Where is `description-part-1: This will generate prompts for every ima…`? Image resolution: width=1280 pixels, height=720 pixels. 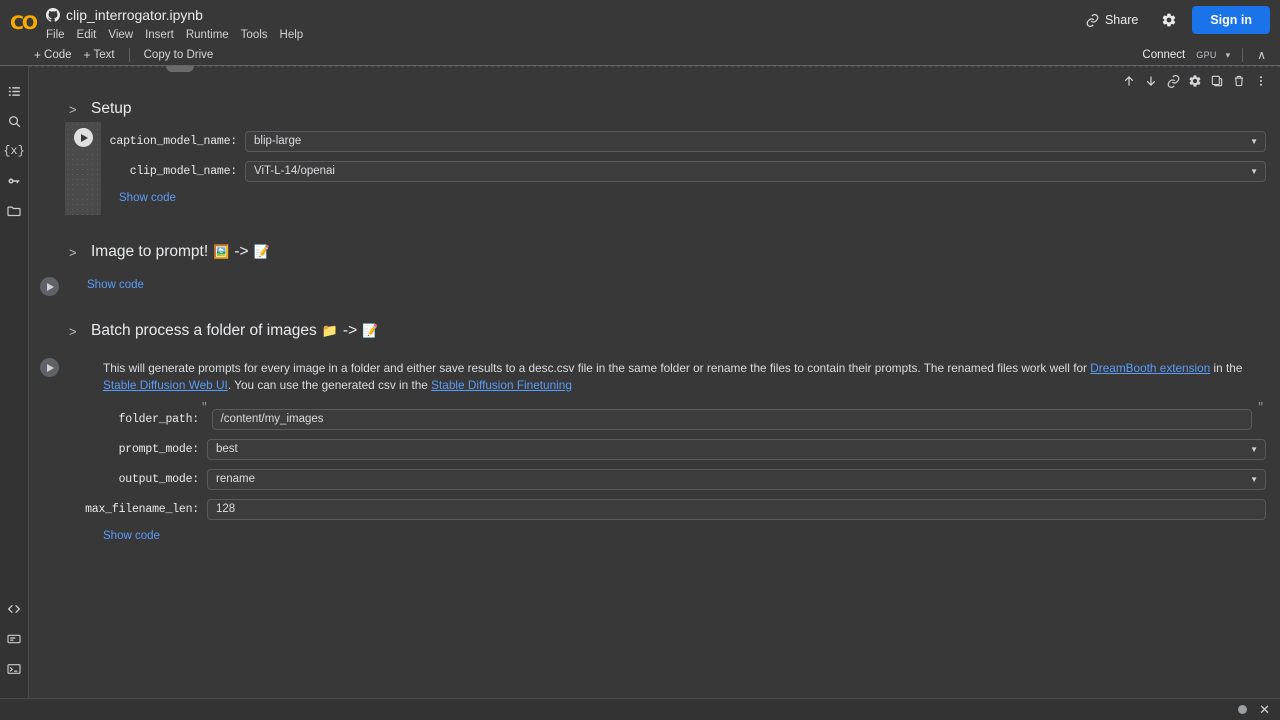 description-part-1: This will generate prompts for every ima… is located at coordinates (597, 368).